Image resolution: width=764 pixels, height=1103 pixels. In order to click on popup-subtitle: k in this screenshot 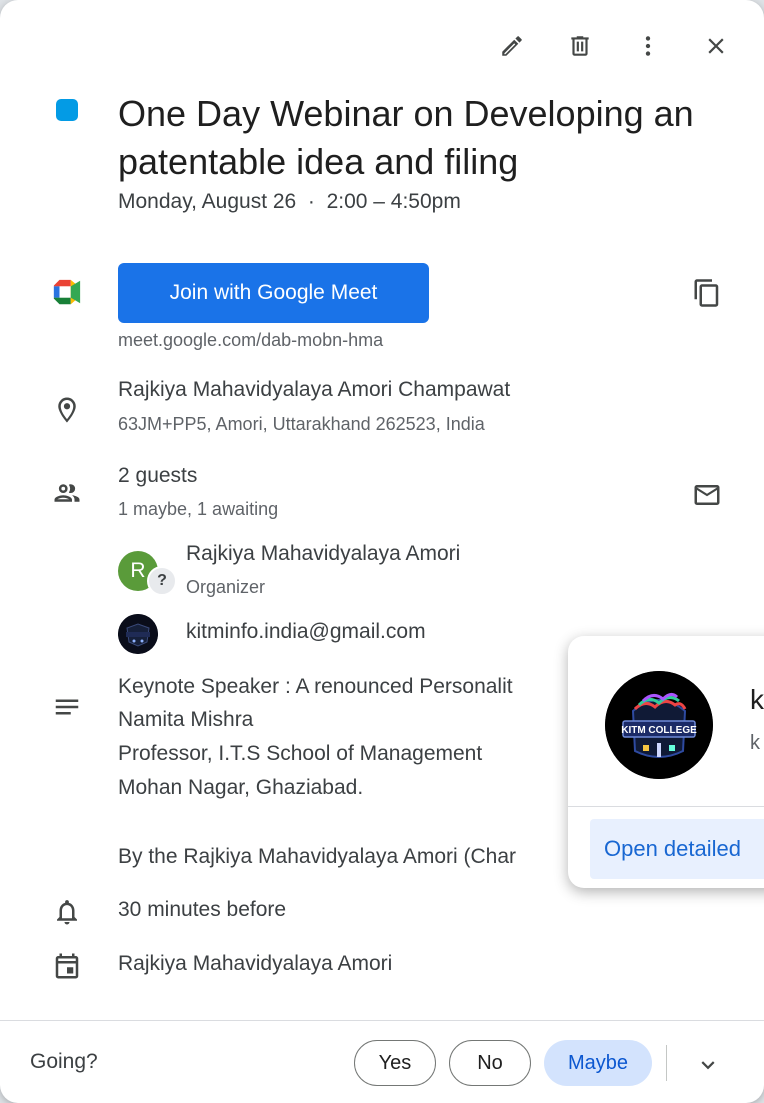, I will do `click(755, 743)`.